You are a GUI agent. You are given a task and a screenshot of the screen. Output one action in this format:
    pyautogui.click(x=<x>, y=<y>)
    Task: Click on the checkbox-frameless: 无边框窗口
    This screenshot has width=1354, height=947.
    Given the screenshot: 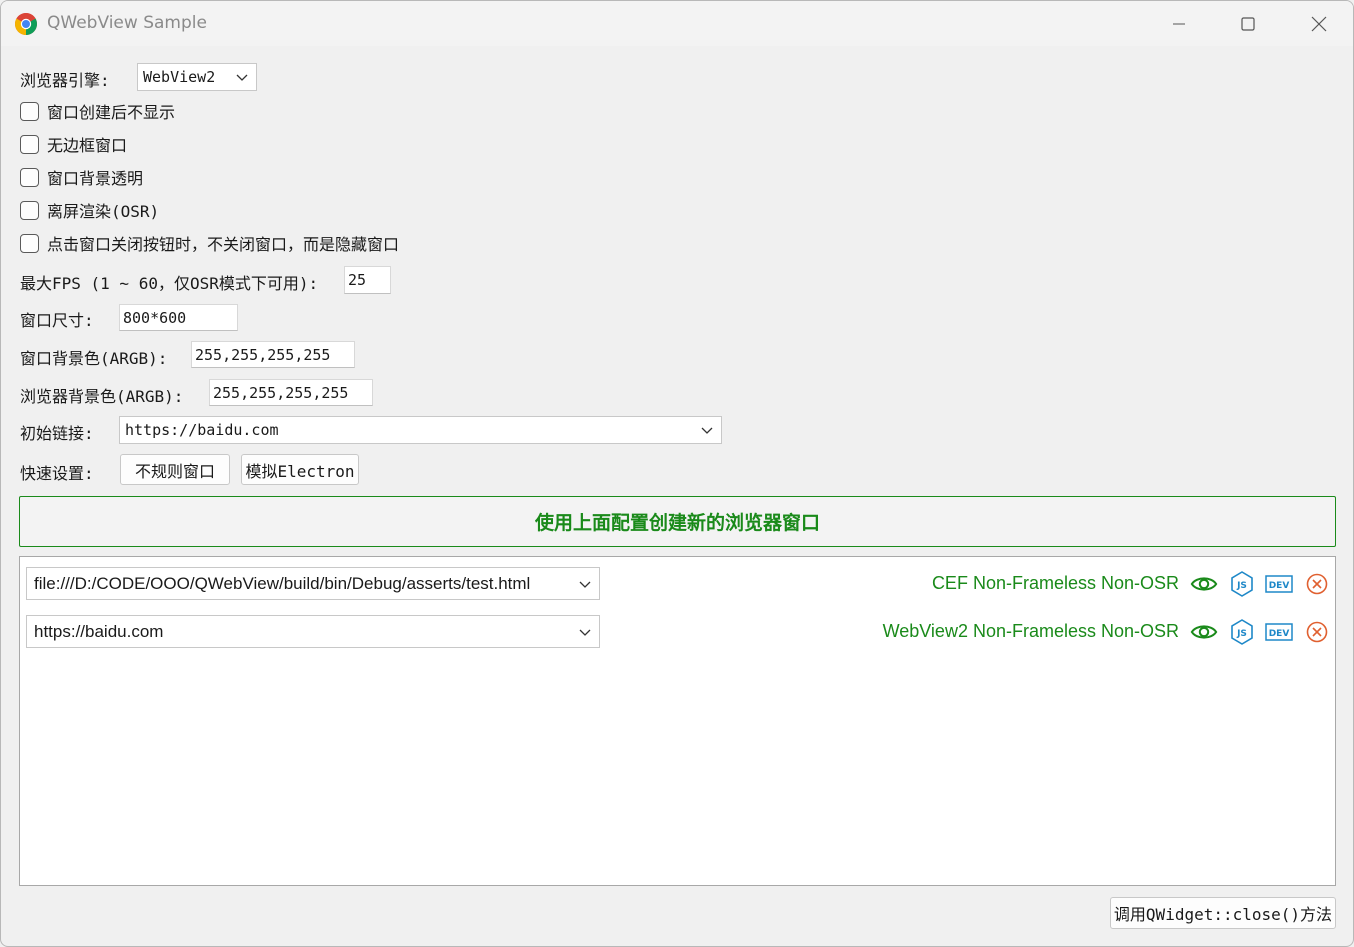 What is the action you would take?
    pyautogui.click(x=73, y=144)
    